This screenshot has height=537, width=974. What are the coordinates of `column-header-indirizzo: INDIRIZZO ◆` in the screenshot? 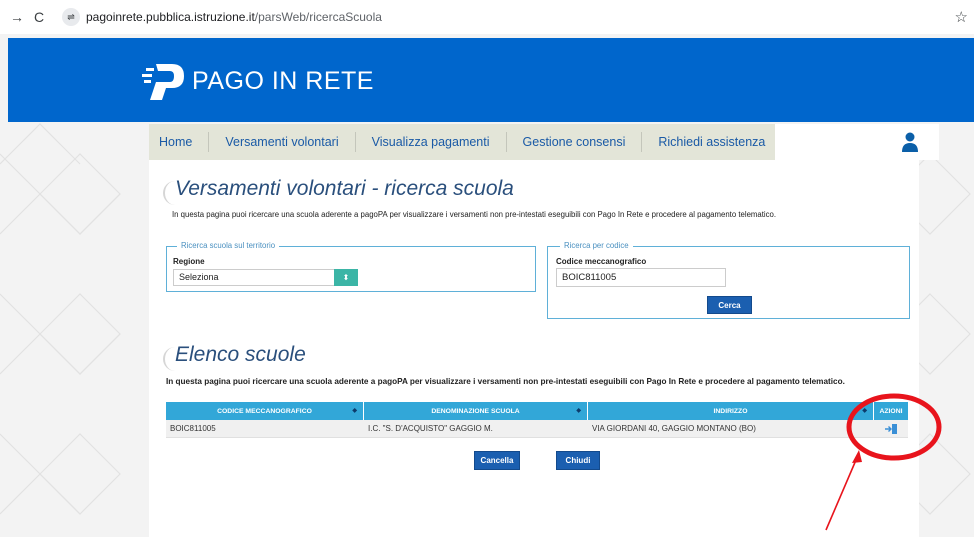 It's located at (731, 411).